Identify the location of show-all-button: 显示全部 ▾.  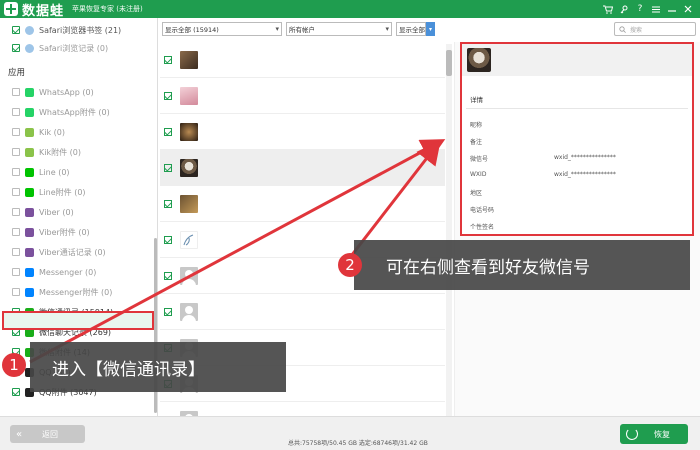
(415, 29).